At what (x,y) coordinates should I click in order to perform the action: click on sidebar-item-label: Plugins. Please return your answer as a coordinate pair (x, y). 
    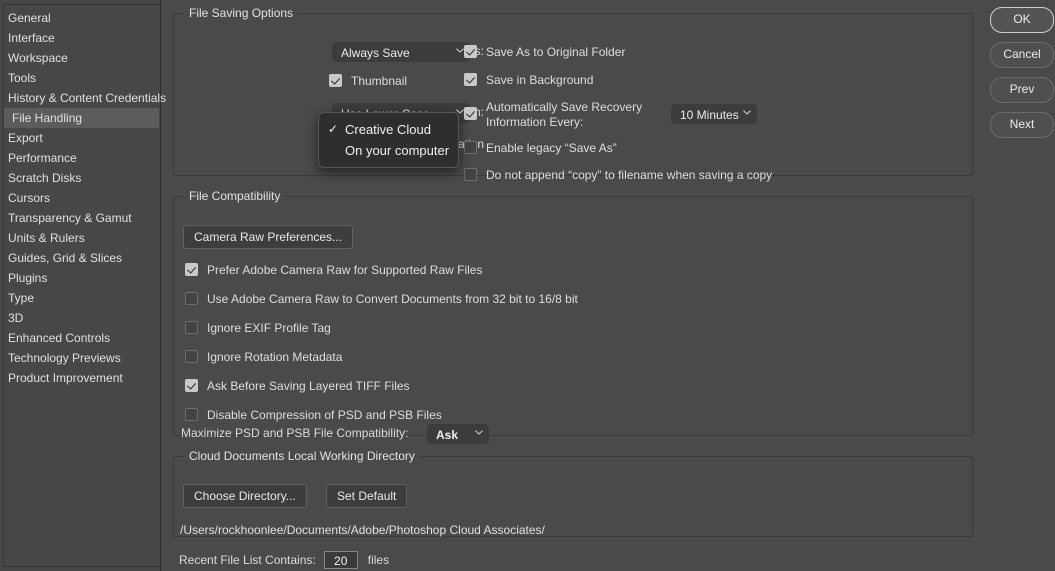
    Looking at the image, I should click on (28, 278).